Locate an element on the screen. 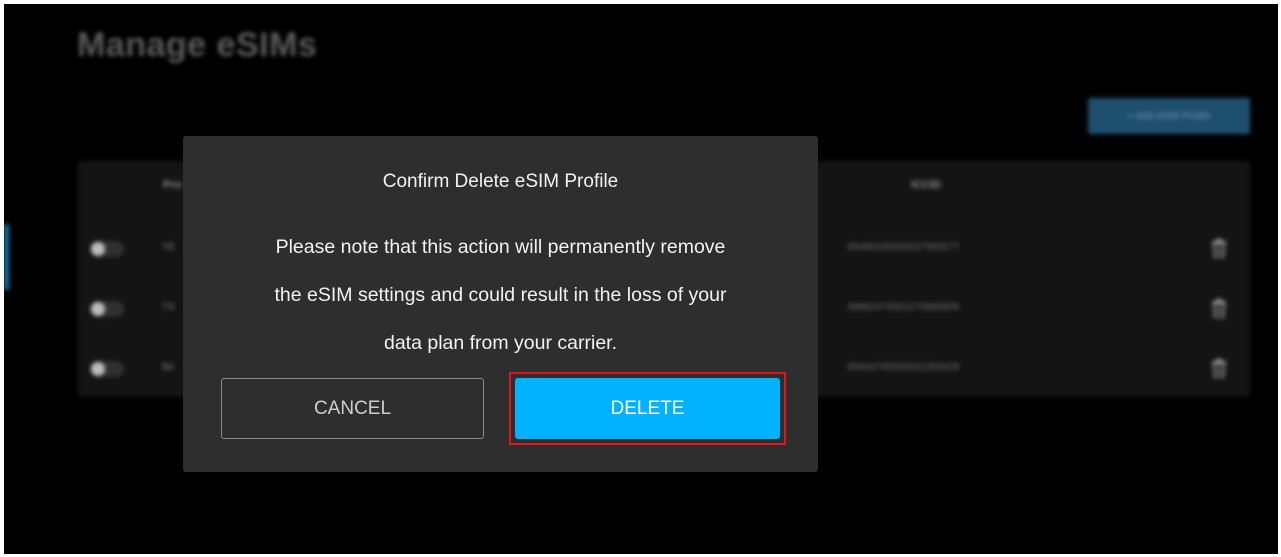 The height and width of the screenshot is (557, 1281). page-title: Manage eSIMs is located at coordinates (197, 45).